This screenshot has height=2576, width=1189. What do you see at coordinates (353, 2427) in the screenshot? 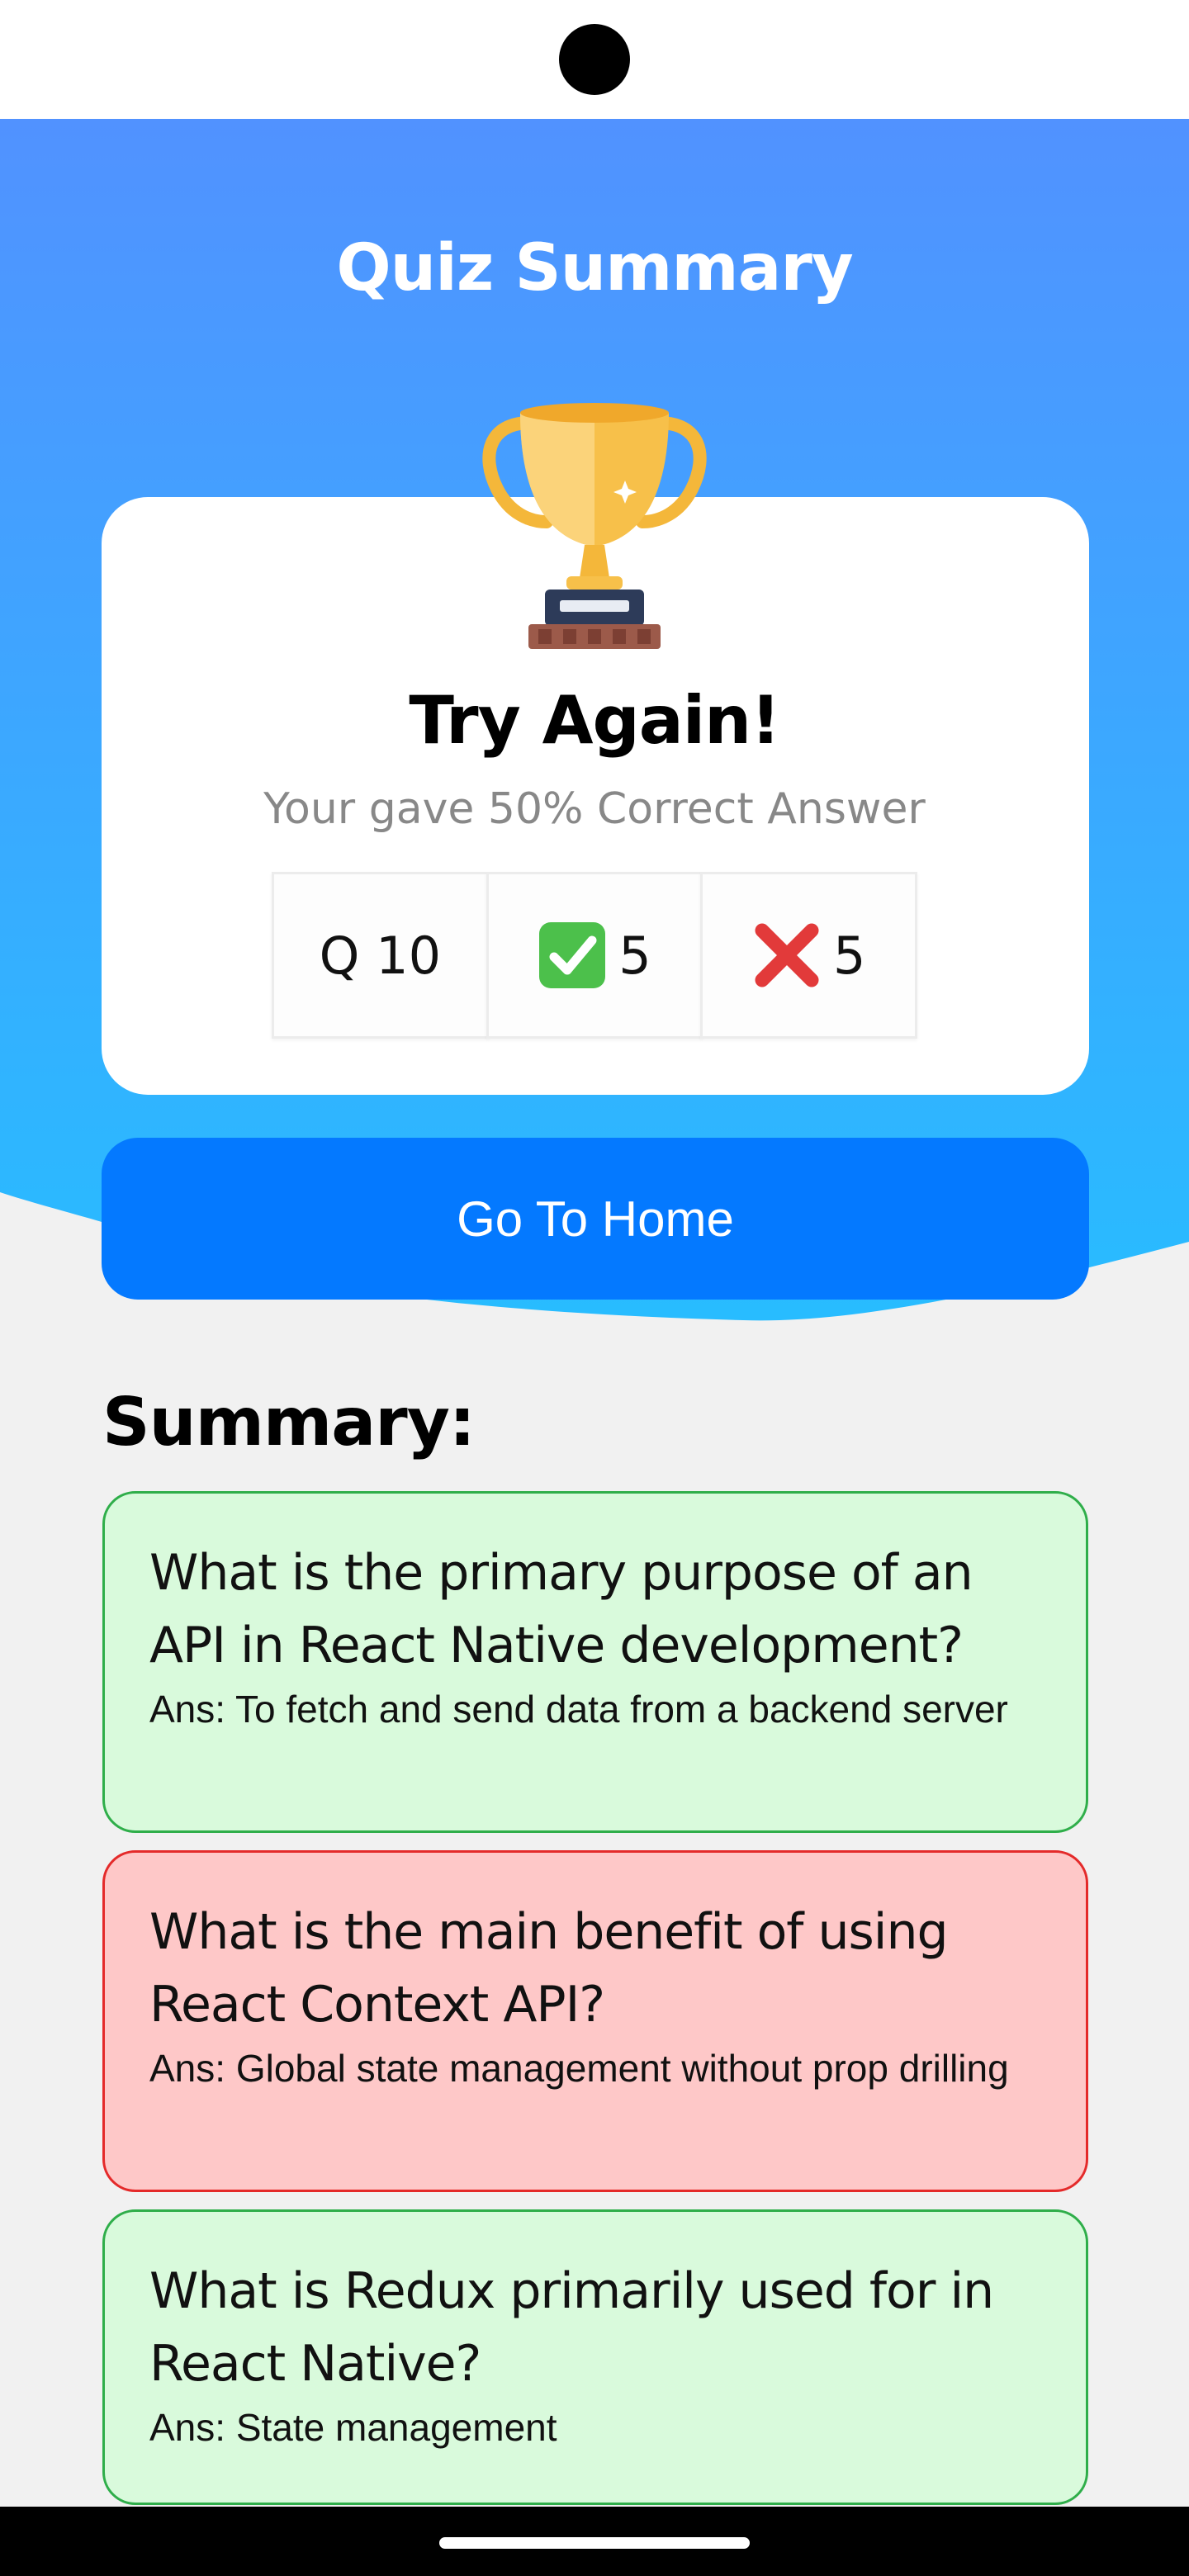
I see `summary-answer: Ans: State management` at bounding box center [353, 2427].